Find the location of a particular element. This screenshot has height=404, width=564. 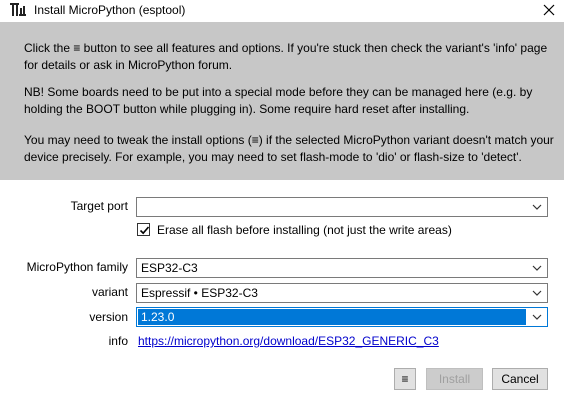

target-port-select is located at coordinates (342, 207).